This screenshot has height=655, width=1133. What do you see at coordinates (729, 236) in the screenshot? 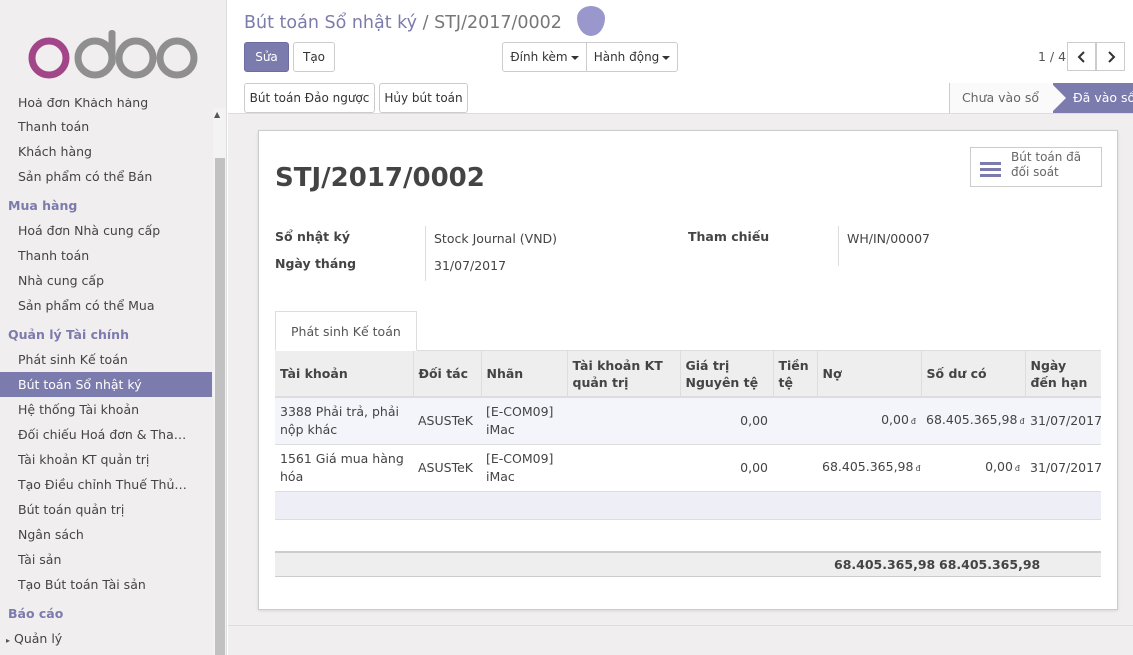
I see `reference-label: Tham chiếu` at bounding box center [729, 236].